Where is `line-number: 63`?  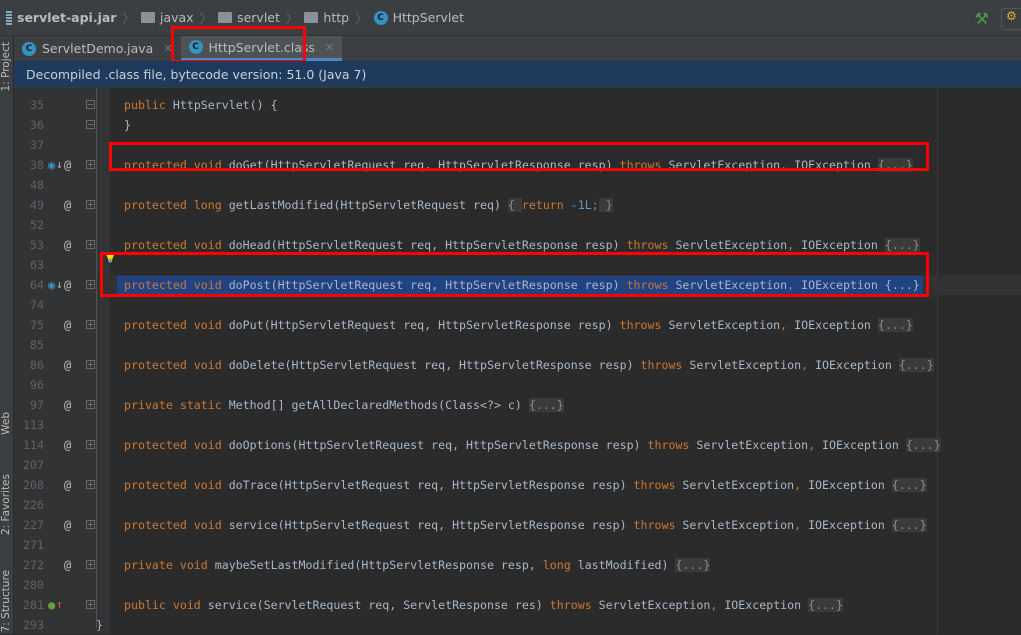 line-number: 63 is located at coordinates (37, 265).